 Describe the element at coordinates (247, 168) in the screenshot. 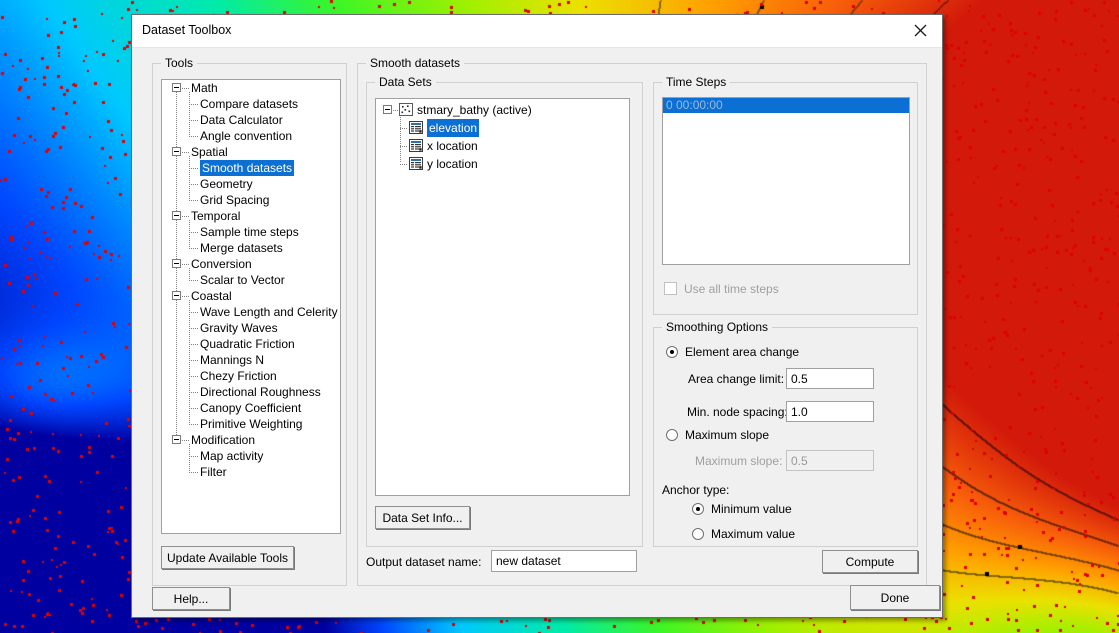

I see `tree-item-label: Smooth datasets` at that location.